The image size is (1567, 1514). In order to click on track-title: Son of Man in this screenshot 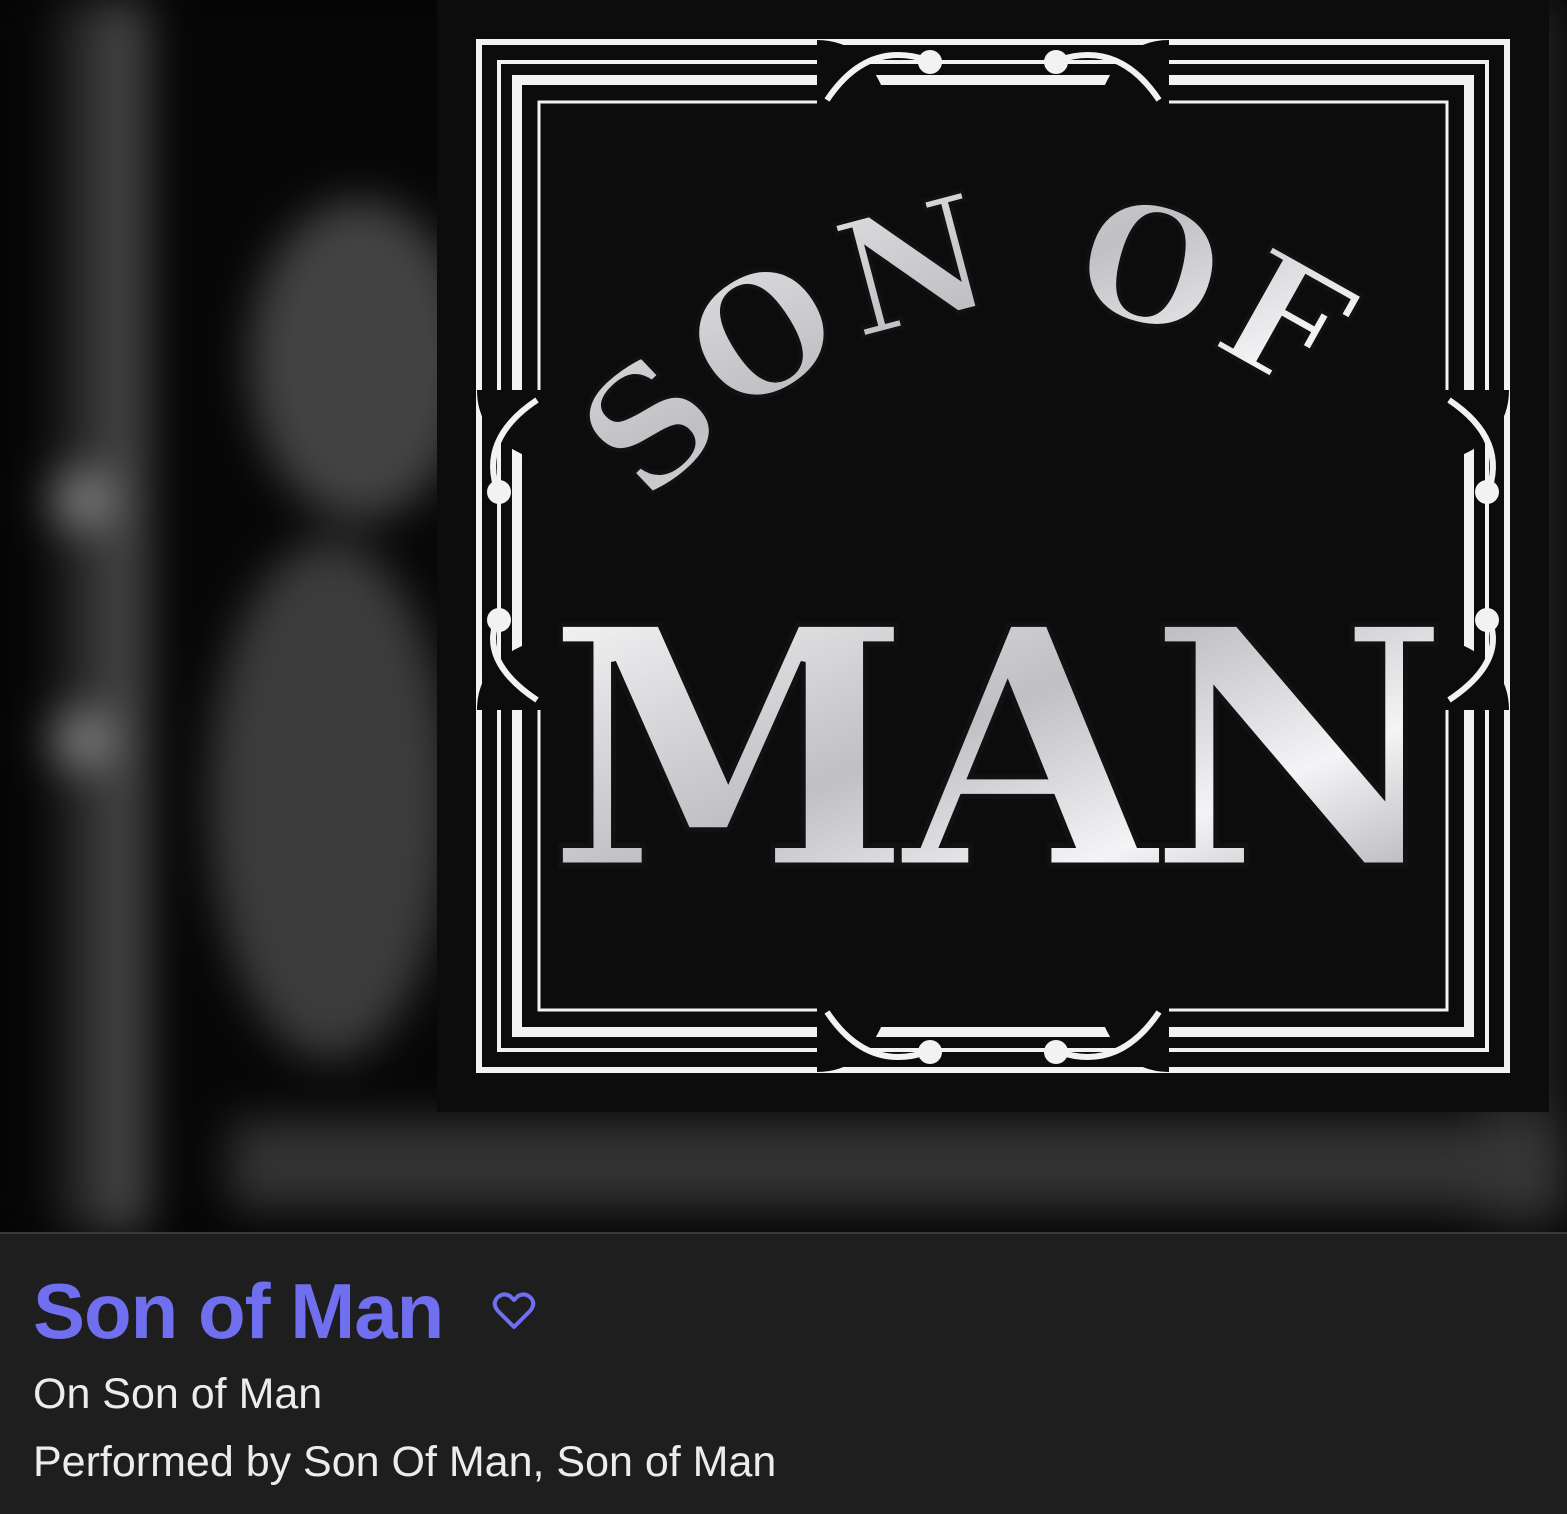, I will do `click(238, 1311)`.